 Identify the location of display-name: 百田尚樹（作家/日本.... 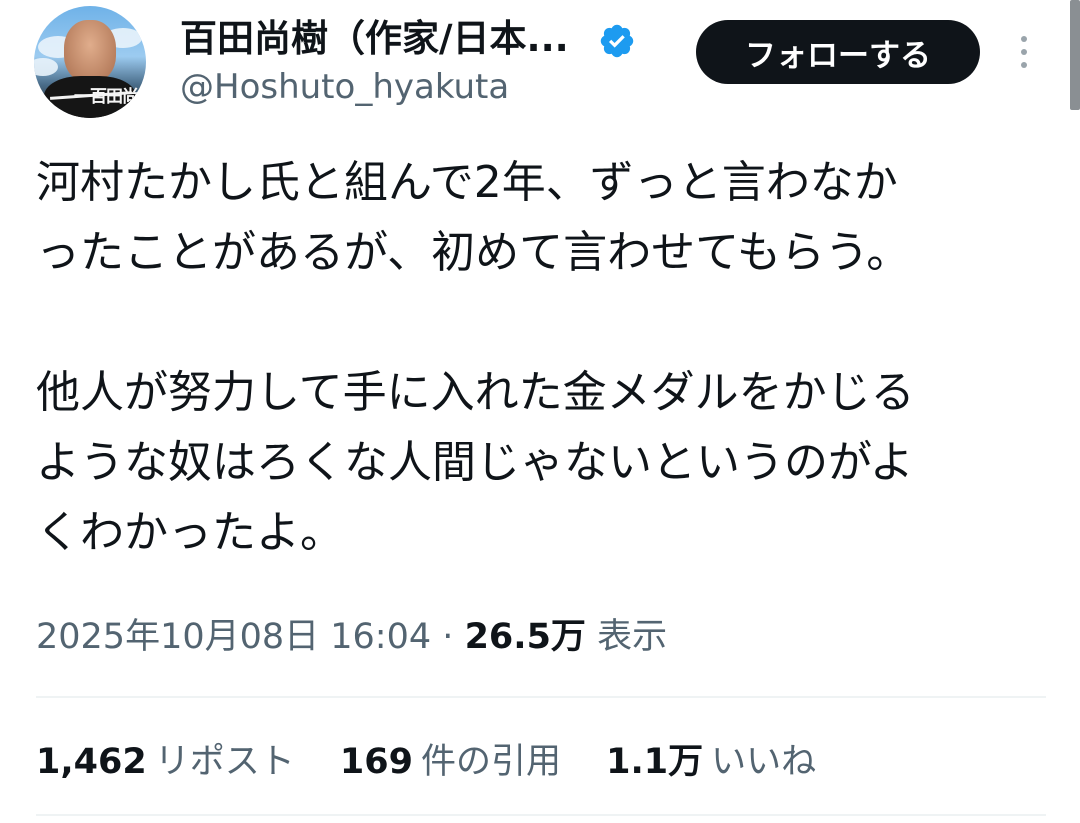
(374, 39).